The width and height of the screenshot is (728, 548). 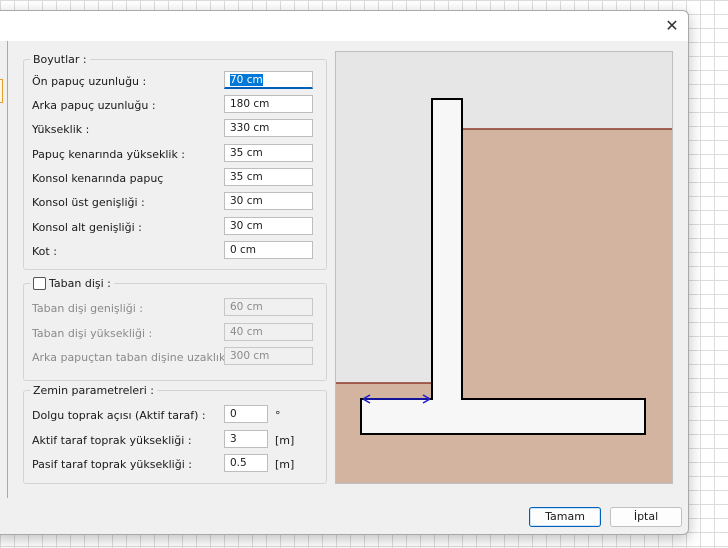 I want to click on field-papuc-kenar: Papuç kenarında yükseklik : 35 cm, so click(x=175, y=154).